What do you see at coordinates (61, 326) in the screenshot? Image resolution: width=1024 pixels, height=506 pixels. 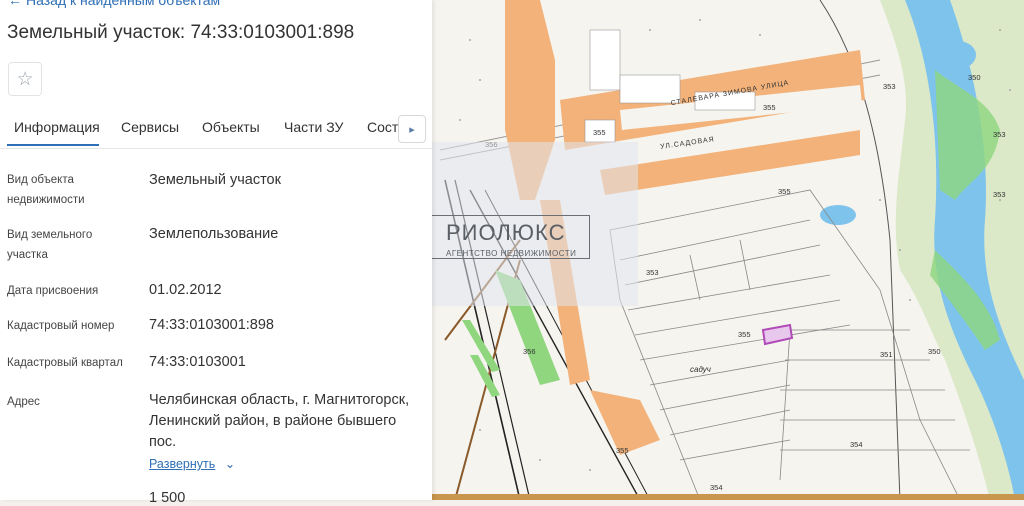 I see `cadastral-number-label: Кадастровый номер` at bounding box center [61, 326].